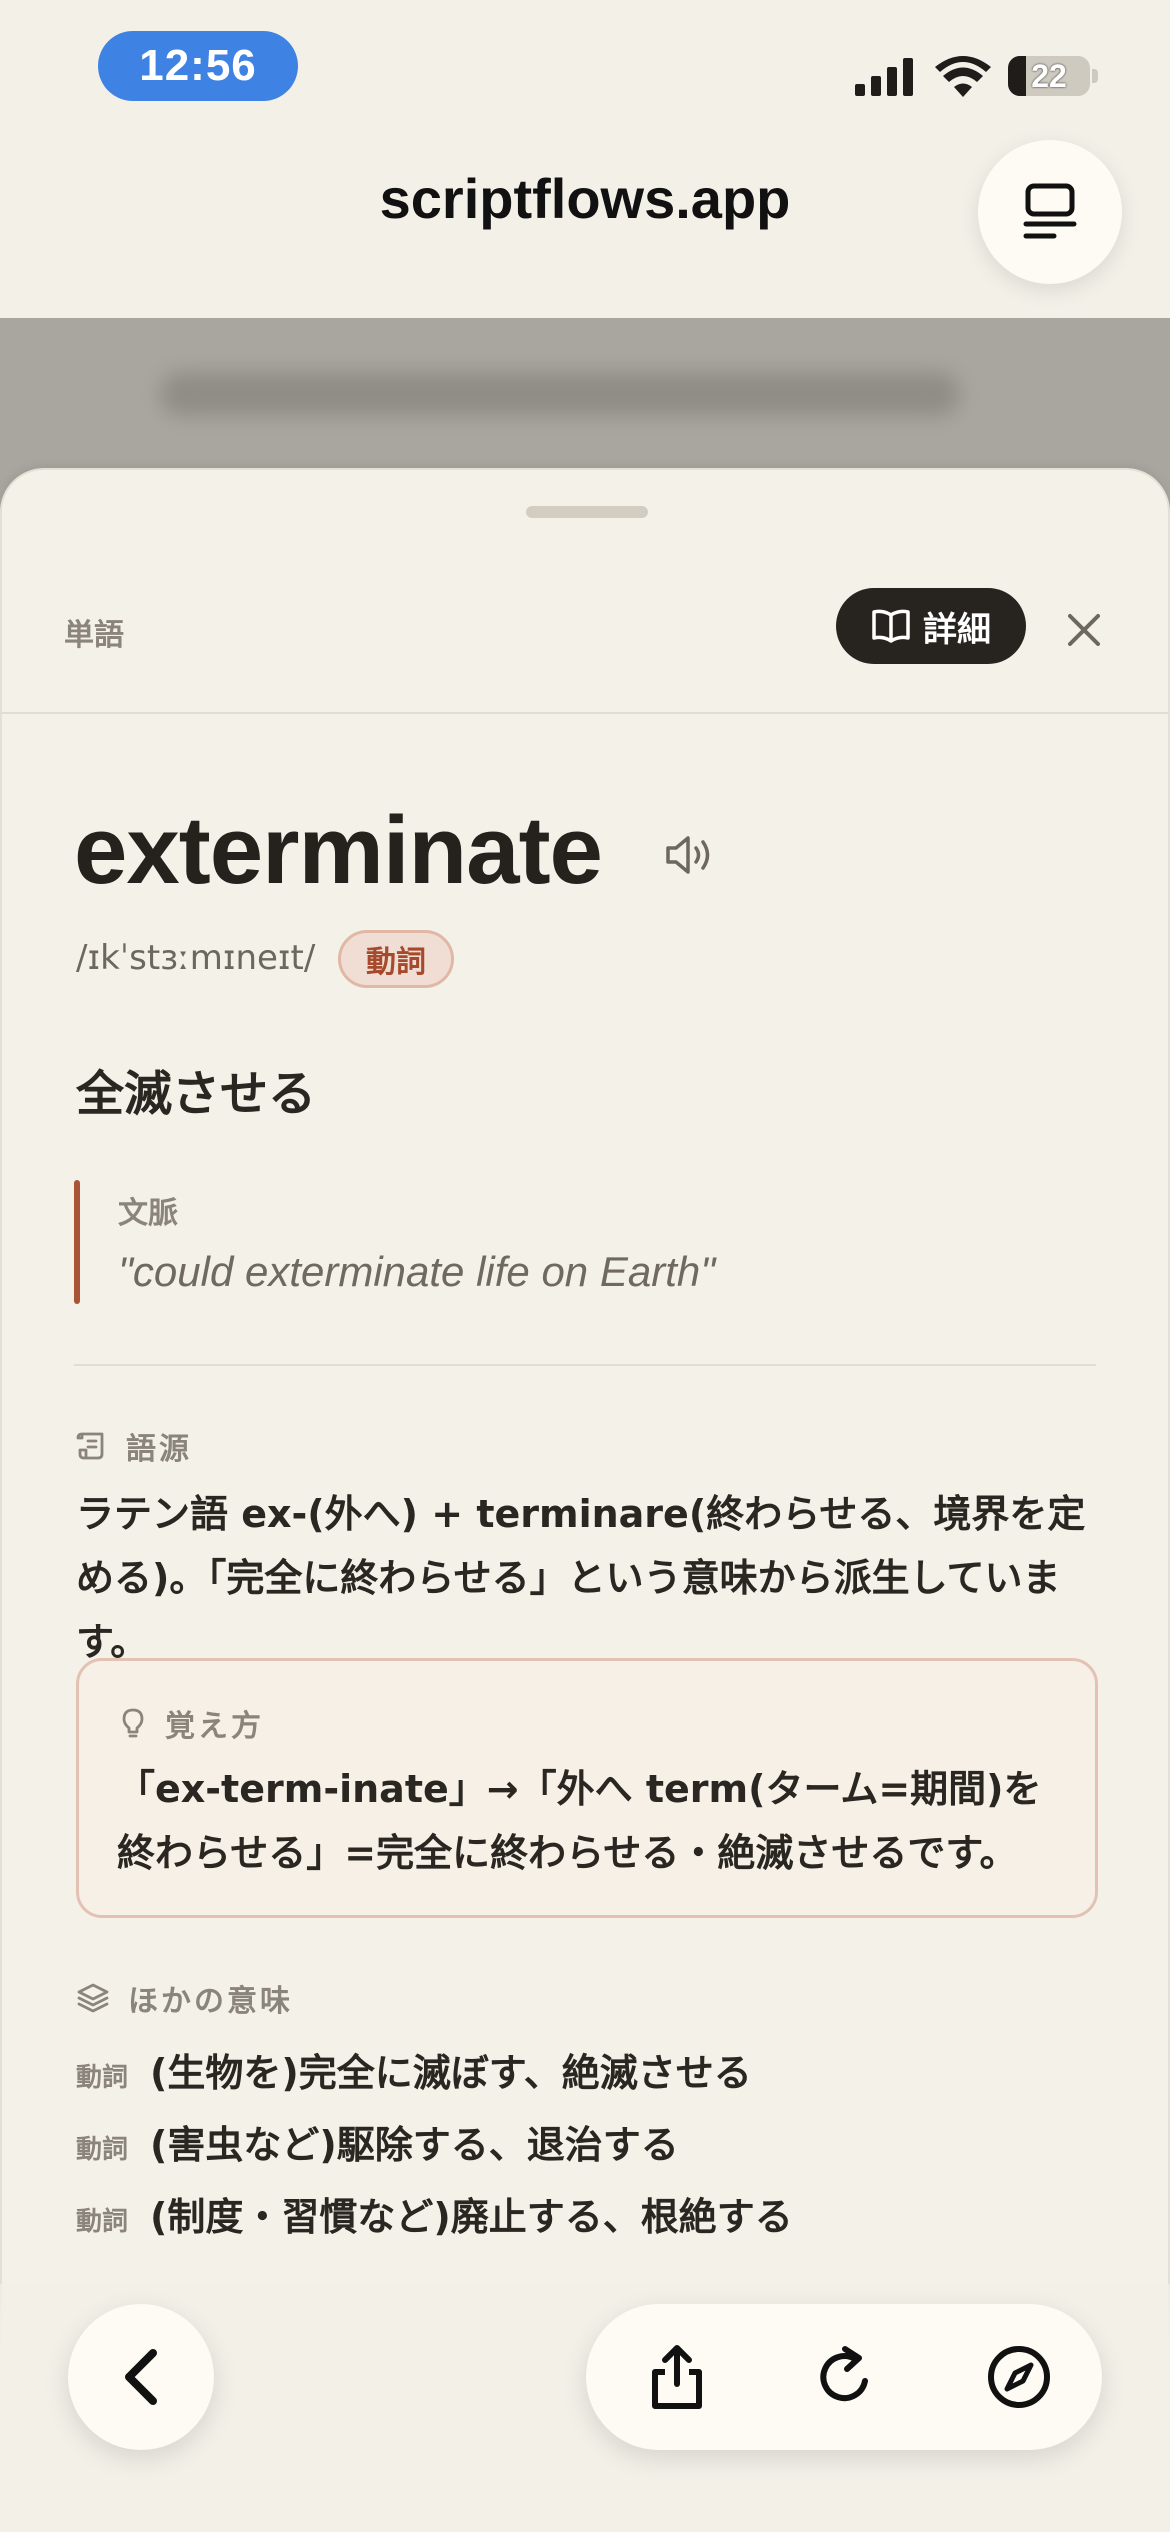 This screenshot has height=2532, width=1170. I want to click on other-meaning-row: 動詞 (生物を)完全に滅ぼす、絶滅させる, so click(414, 2069).